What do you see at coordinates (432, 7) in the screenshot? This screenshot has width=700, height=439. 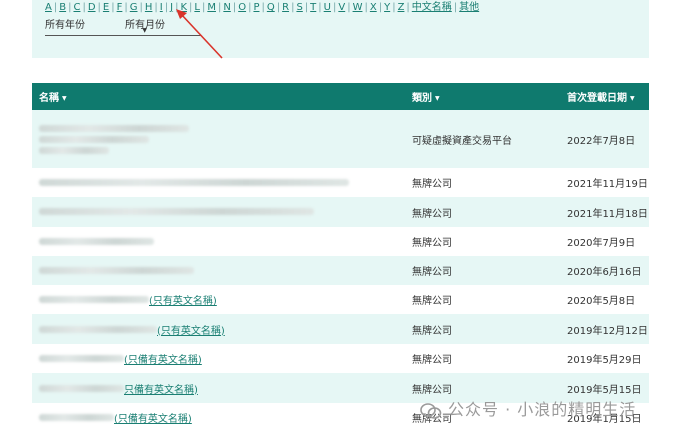 I see `letter-filter-link: 中文名稱` at bounding box center [432, 7].